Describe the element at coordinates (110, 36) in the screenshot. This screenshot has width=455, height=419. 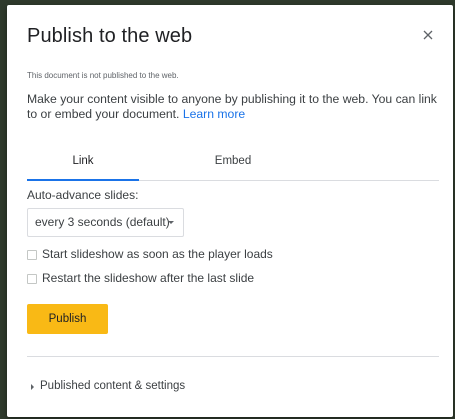
I see `dialog-title: Publish to the web` at that location.